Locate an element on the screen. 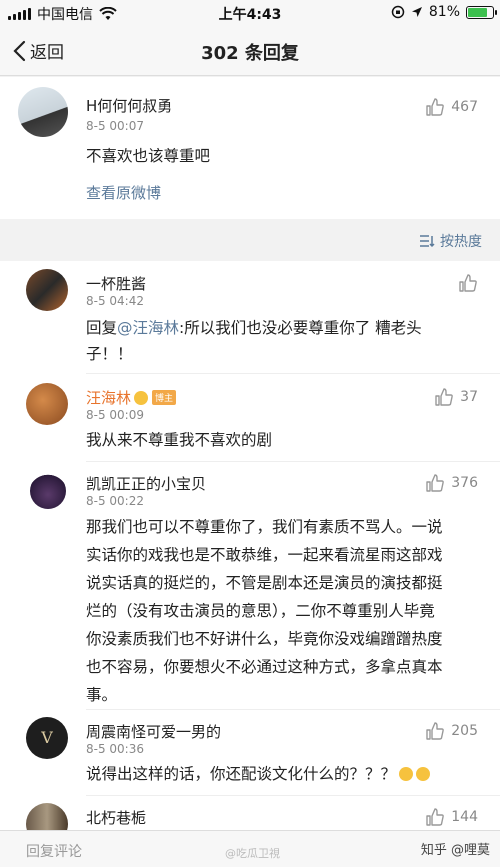  blogger-badge: 博主 is located at coordinates (164, 397).